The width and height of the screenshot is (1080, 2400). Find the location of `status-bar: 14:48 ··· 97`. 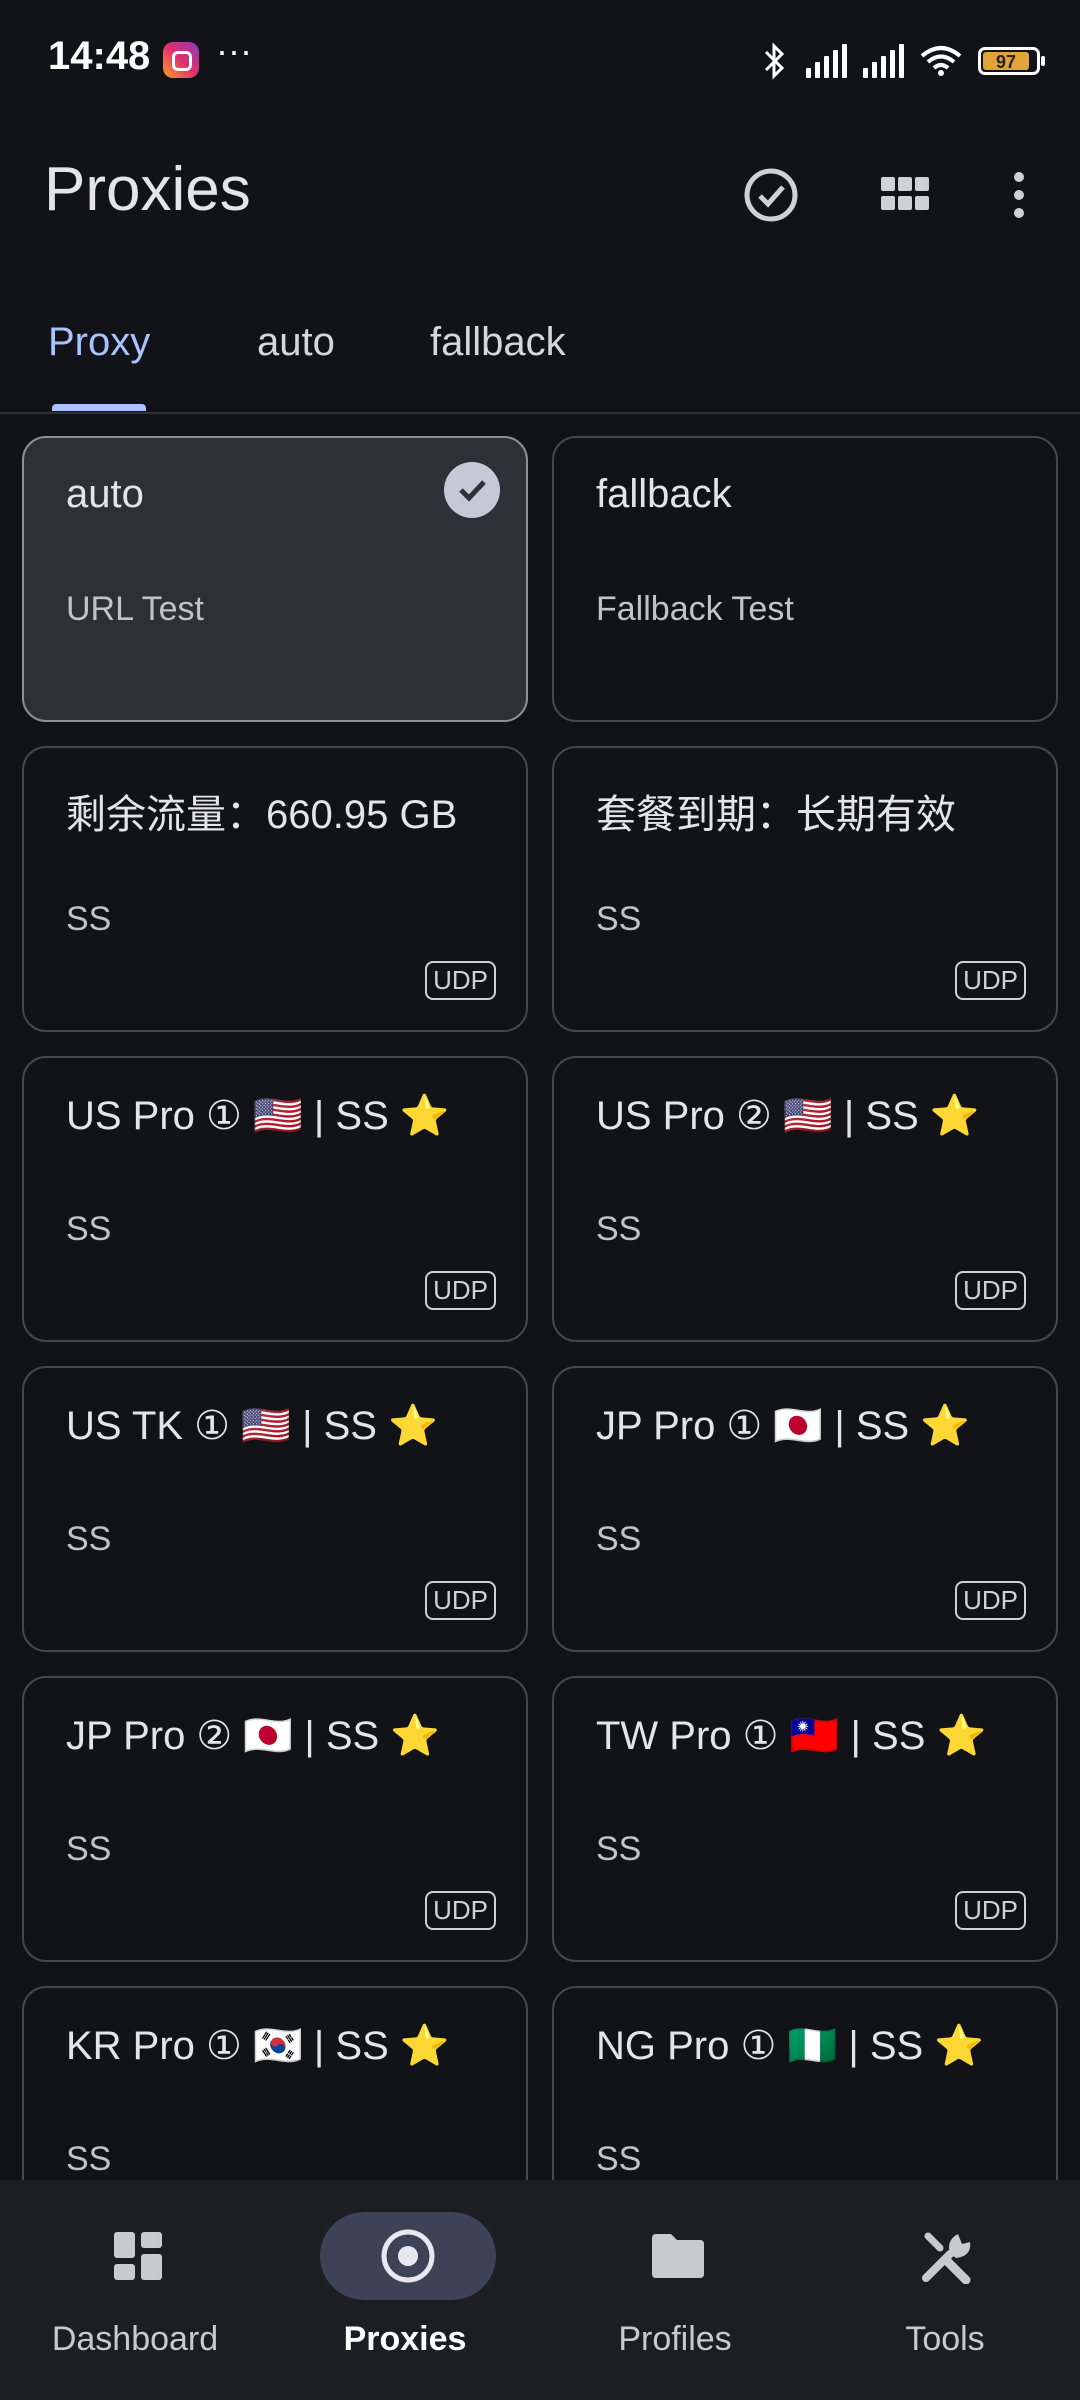

status-bar: 14:48 ··· 97 is located at coordinates (540, 60).